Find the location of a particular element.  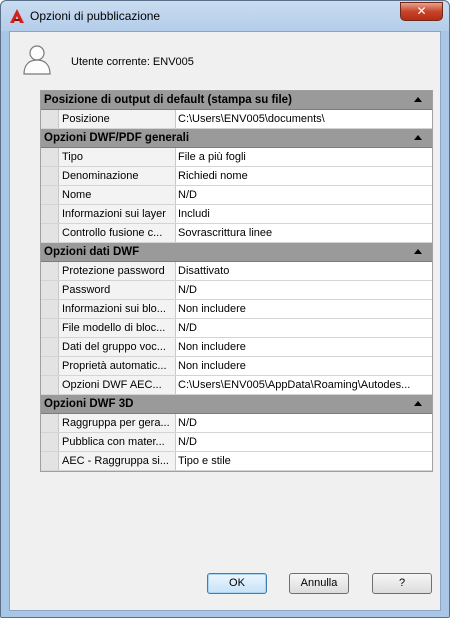

property-name: Informazioni sui layer is located at coordinates (117, 214).